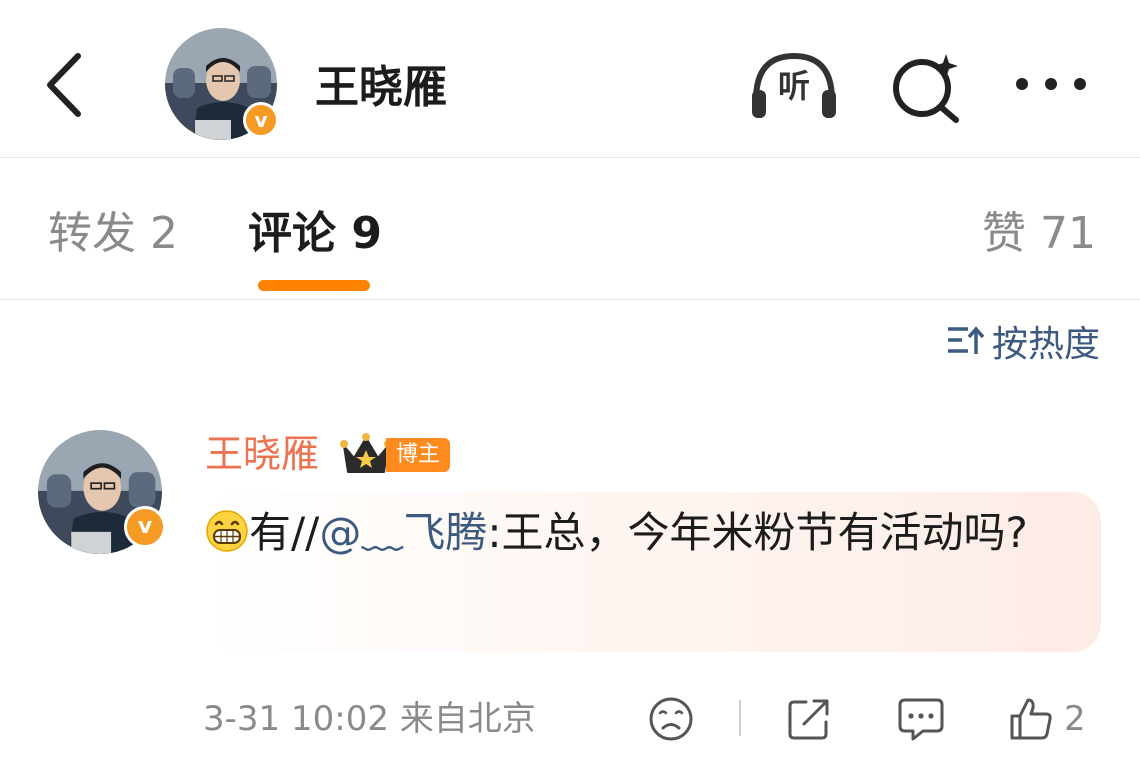  I want to click on more-button, so click(1051, 84).